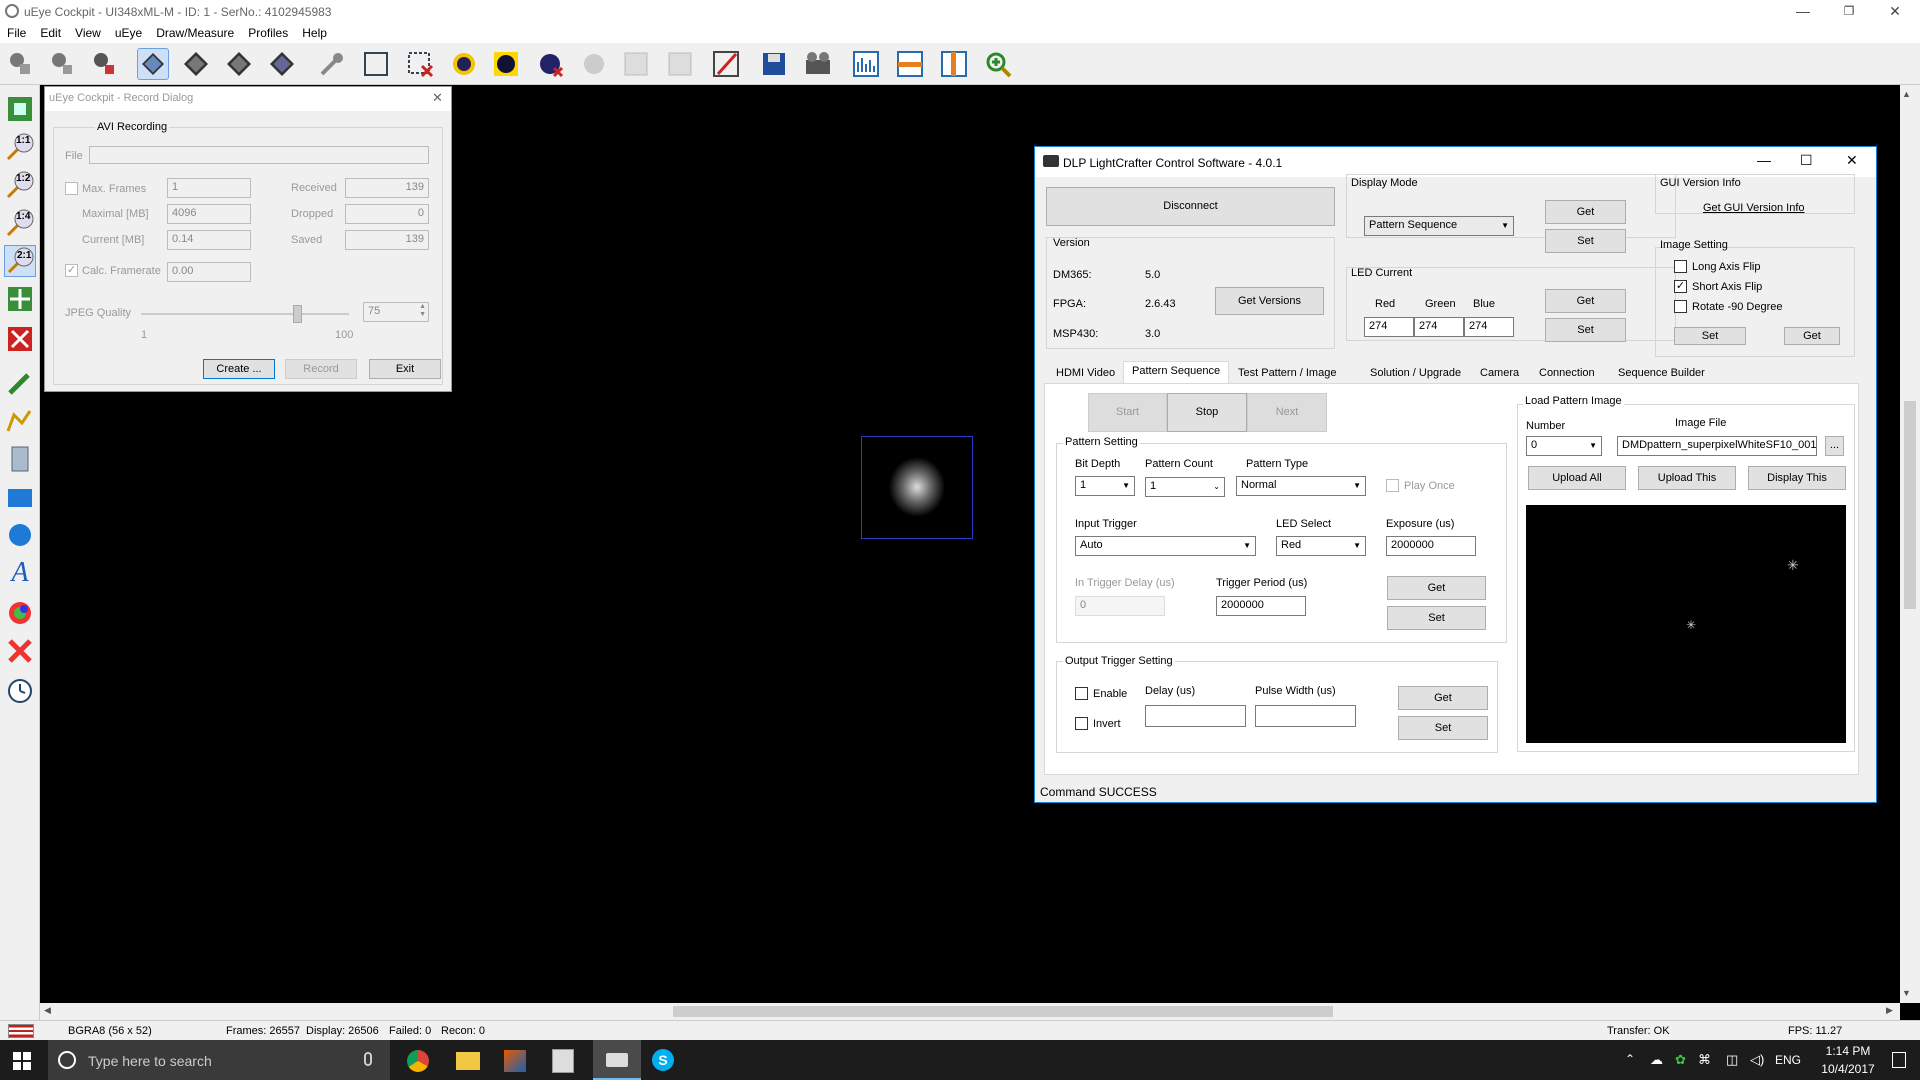 This screenshot has height=1080, width=1920. Describe the element at coordinates (1848, 1051) in the screenshot. I see `clock-time: 1:14 PM` at that location.